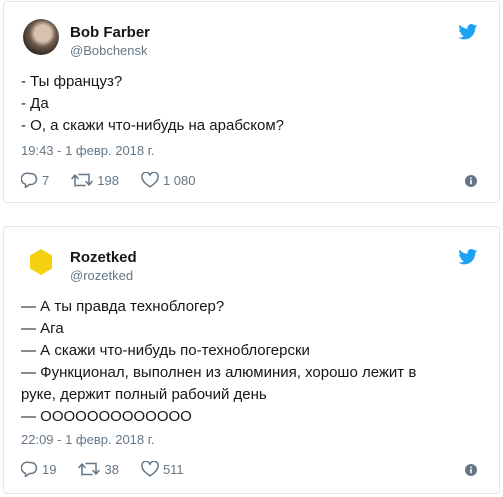  I want to click on reply-count: 19, so click(49, 469).